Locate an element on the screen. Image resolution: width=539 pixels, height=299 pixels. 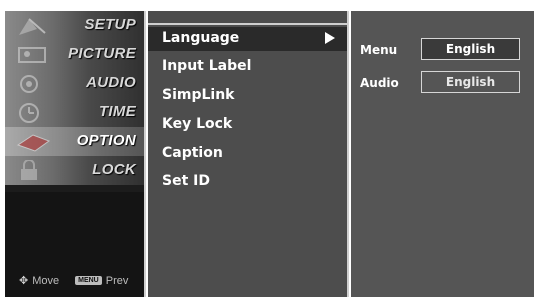
prev-hint-label: Prev is located at coordinates (117, 280).